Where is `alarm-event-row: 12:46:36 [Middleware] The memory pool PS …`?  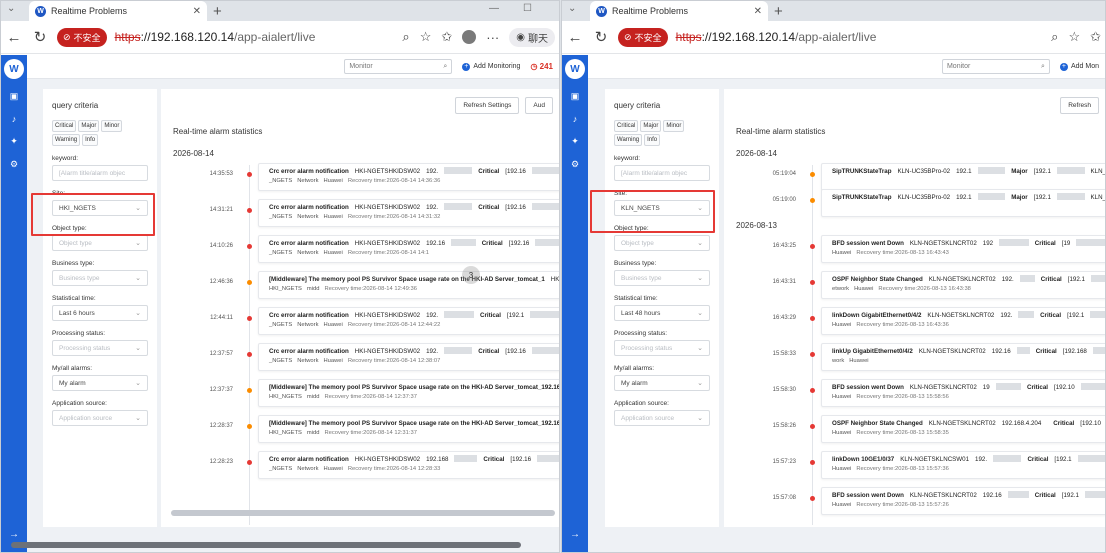 alarm-event-row: 12:46:36 [Middleware] The memory pool PS … is located at coordinates (360, 285).